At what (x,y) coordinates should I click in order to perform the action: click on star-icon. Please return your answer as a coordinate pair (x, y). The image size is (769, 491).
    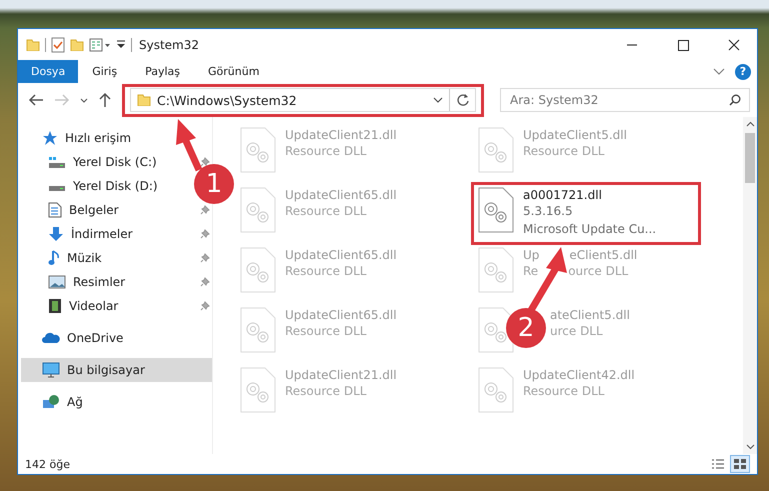
    Looking at the image, I should click on (50, 138).